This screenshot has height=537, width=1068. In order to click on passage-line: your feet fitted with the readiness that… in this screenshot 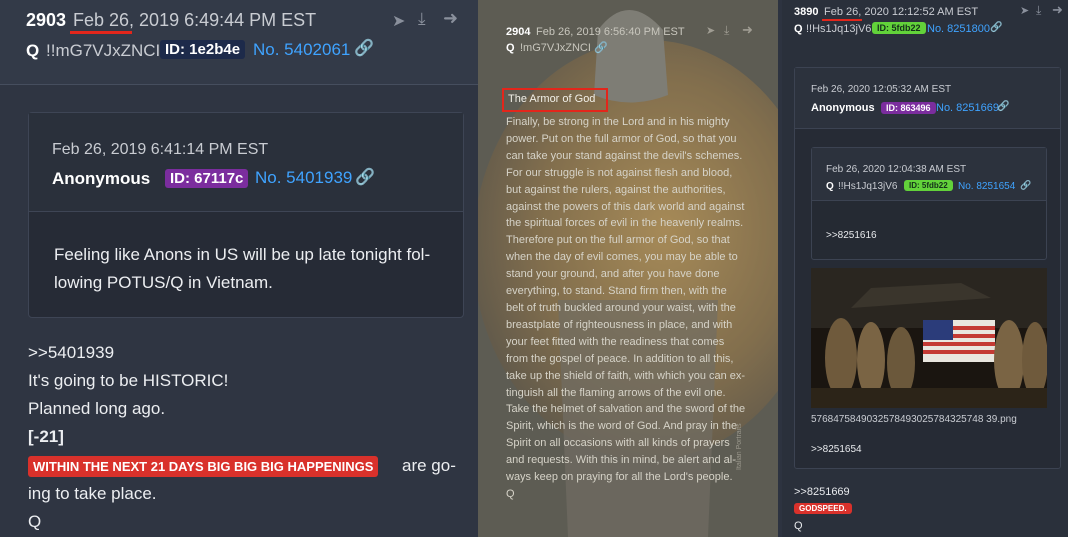, I will do `click(615, 341)`.